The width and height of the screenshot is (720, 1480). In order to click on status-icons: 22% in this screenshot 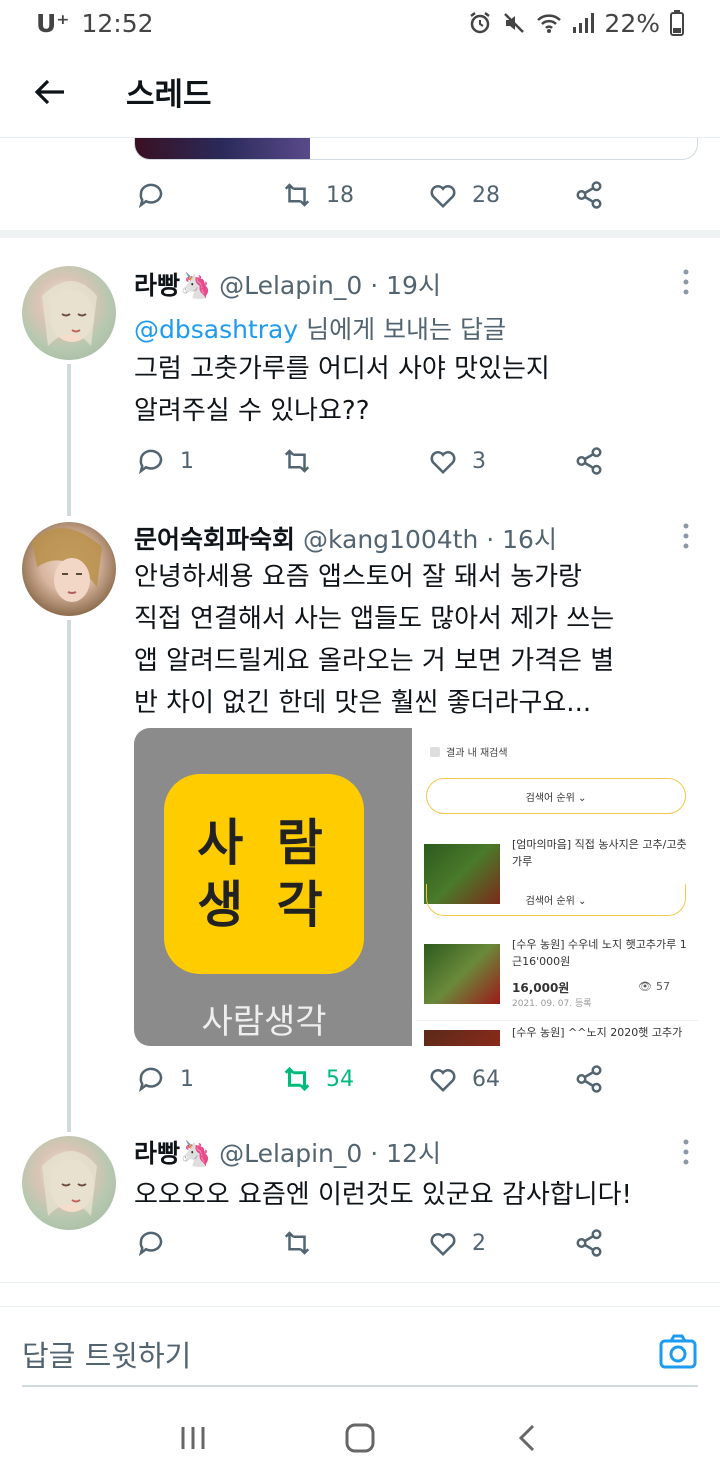, I will do `click(576, 23)`.